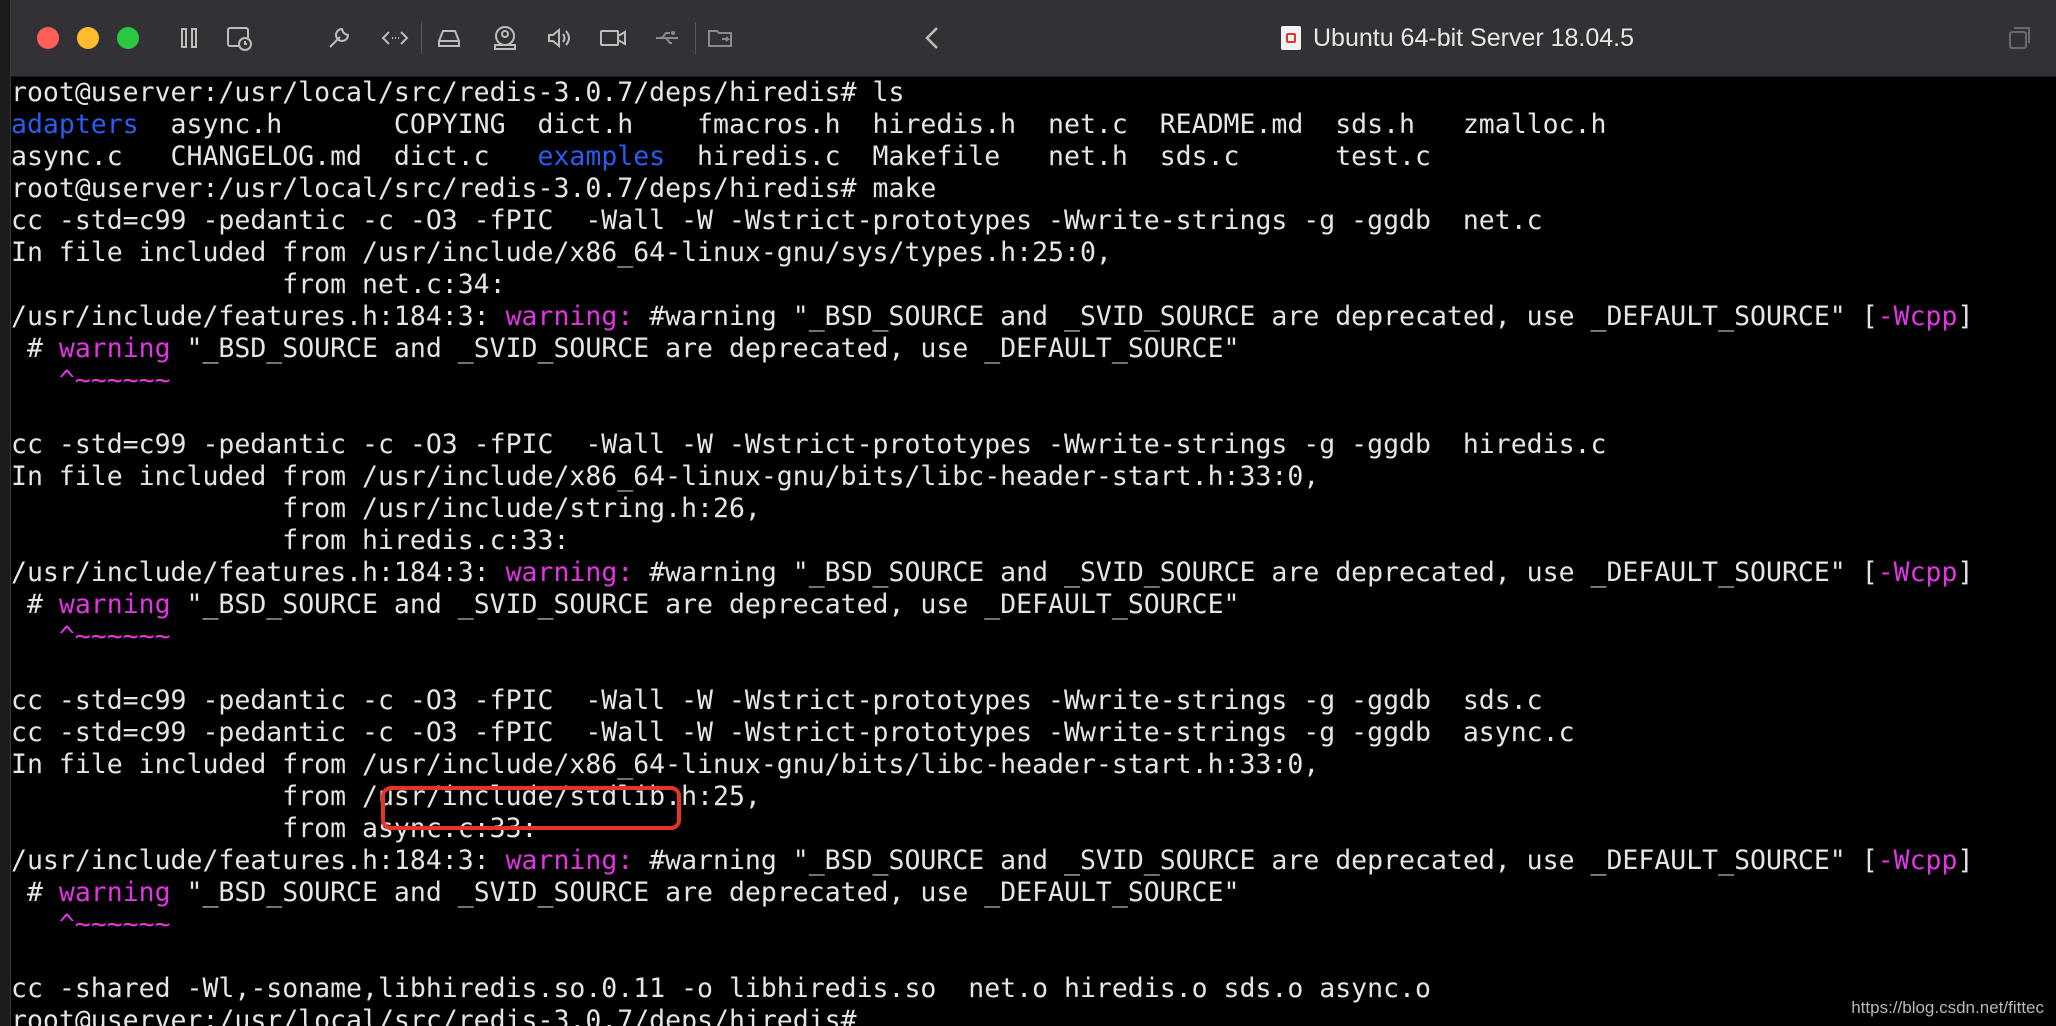 The width and height of the screenshot is (2056, 1026). I want to click on wrench-icon, so click(339, 38).